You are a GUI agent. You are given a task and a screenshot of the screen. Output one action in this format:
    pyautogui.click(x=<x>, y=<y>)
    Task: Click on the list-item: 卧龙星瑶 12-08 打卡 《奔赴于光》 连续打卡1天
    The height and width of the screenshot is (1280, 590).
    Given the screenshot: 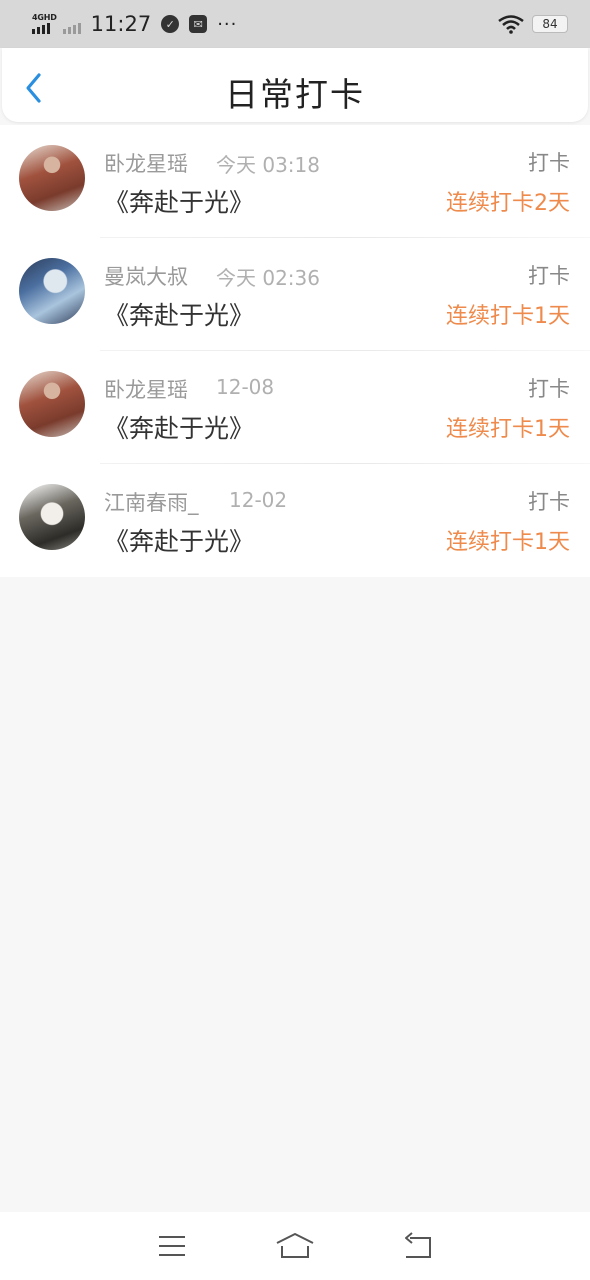 What is the action you would take?
    pyautogui.click(x=295, y=407)
    